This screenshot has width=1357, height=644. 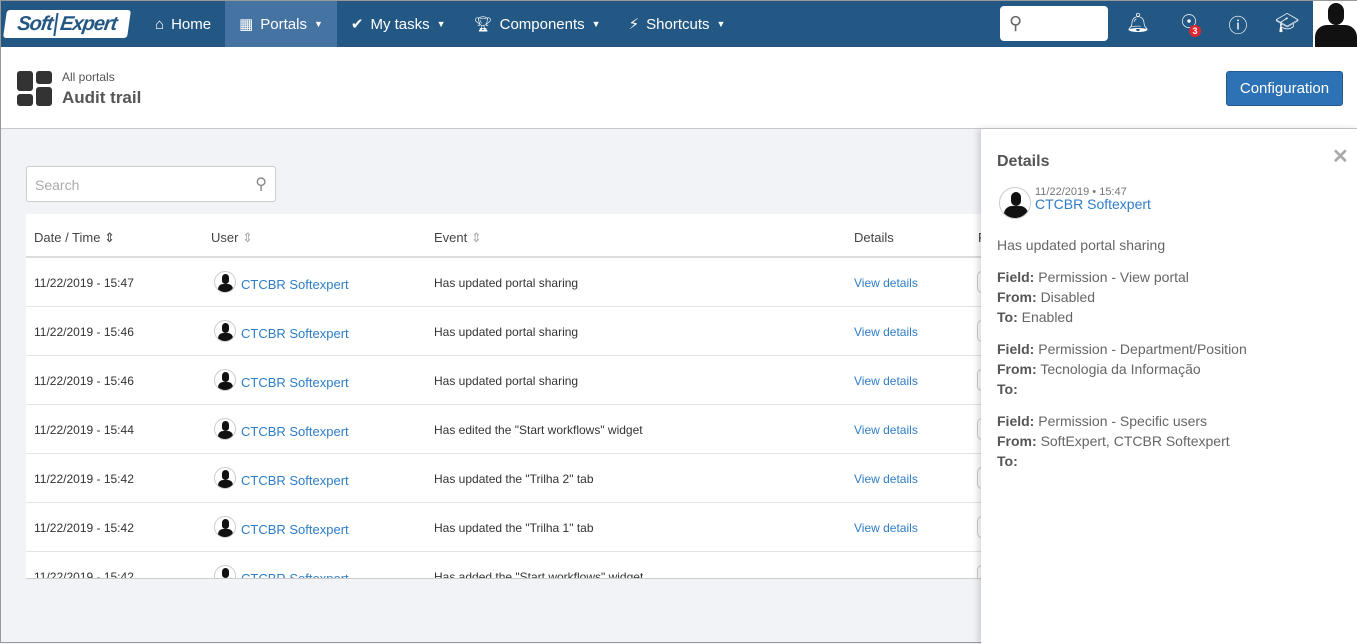 I want to click on row-date: 11/22/2019 - 15:47, so click(x=84, y=283).